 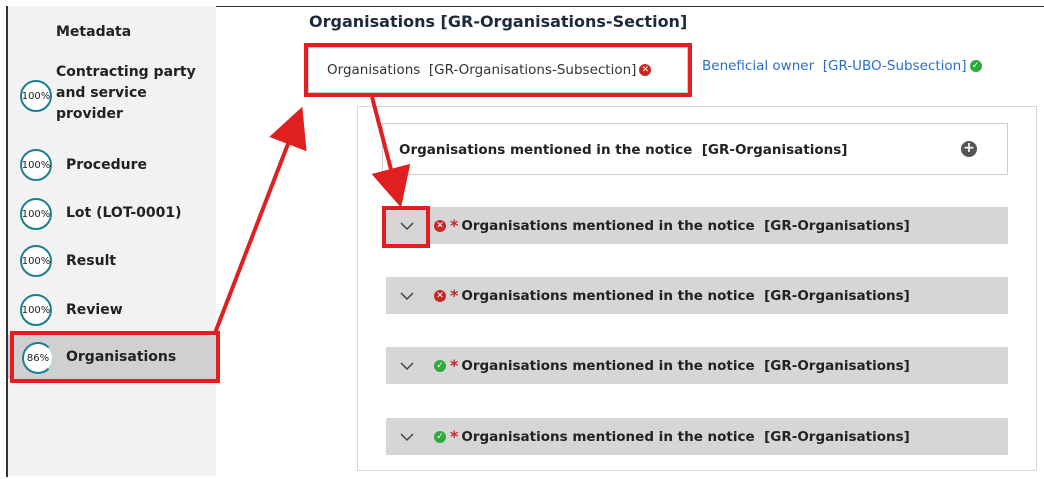 What do you see at coordinates (312, 215) in the screenshot?
I see `annotation-arrows` at bounding box center [312, 215].